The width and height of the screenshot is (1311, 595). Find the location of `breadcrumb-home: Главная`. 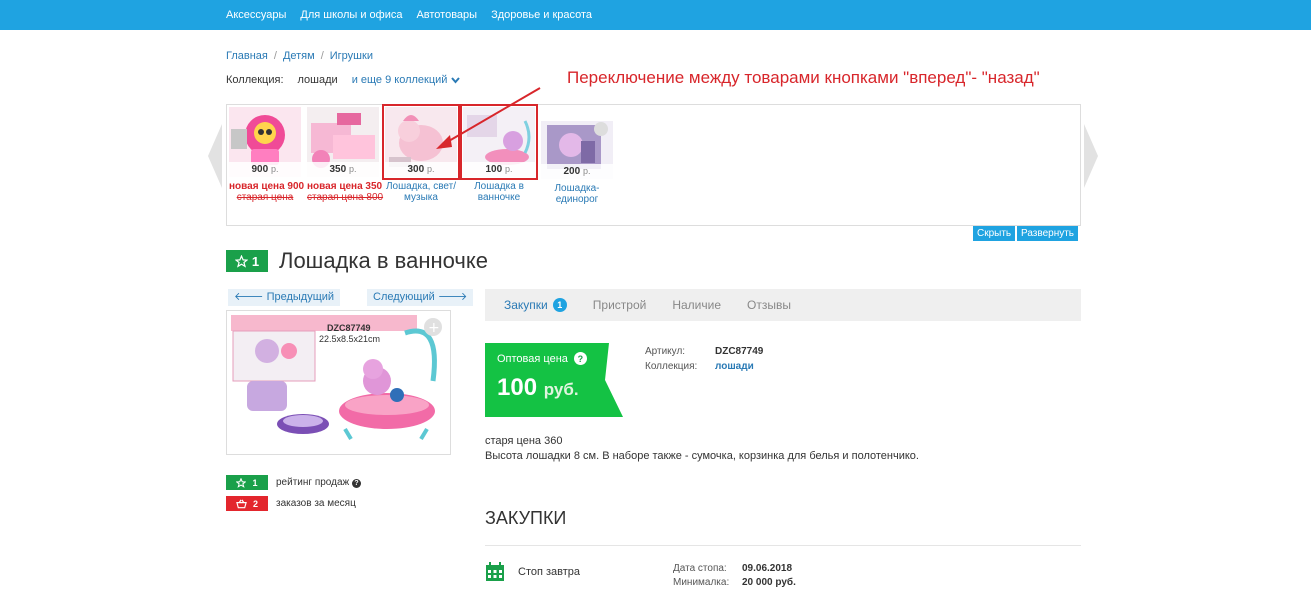

breadcrumb-home: Главная is located at coordinates (247, 56).